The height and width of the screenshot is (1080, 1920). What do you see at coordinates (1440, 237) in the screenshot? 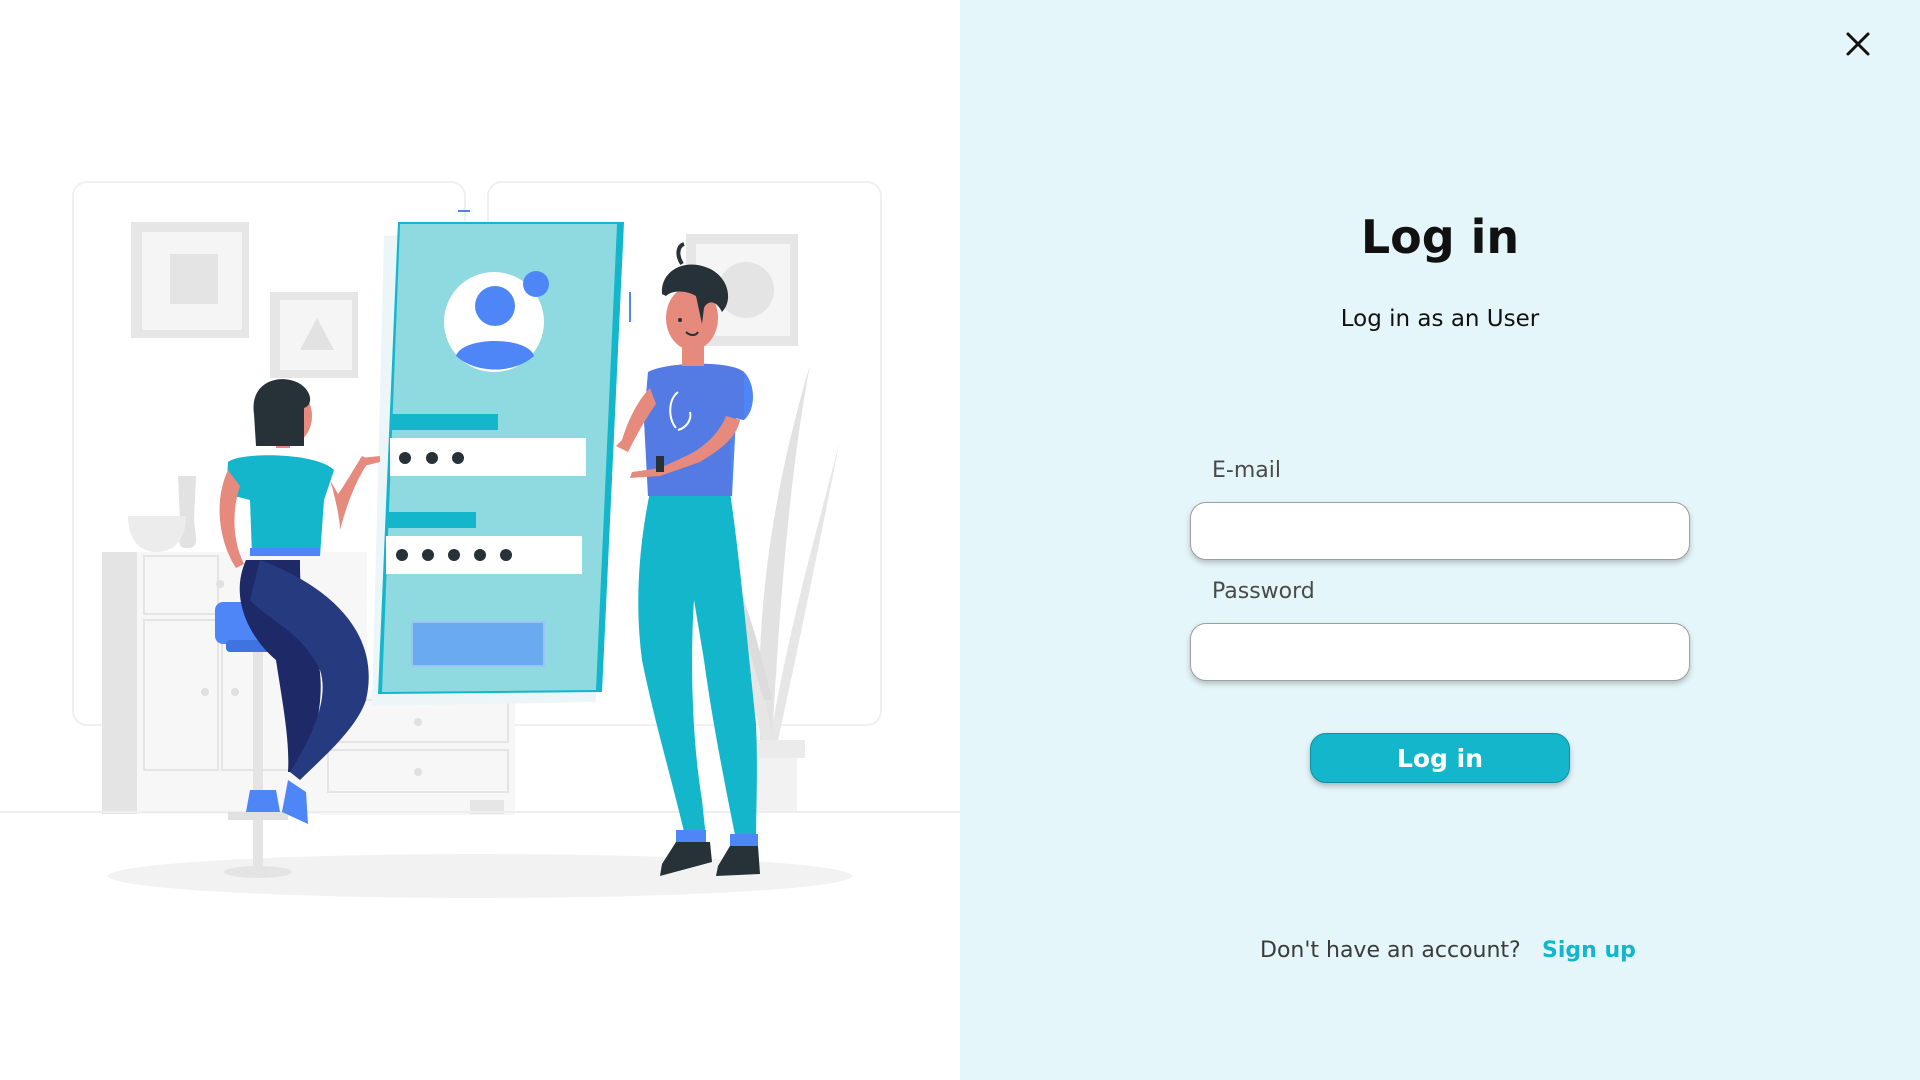
I see `page-title: Log in` at bounding box center [1440, 237].